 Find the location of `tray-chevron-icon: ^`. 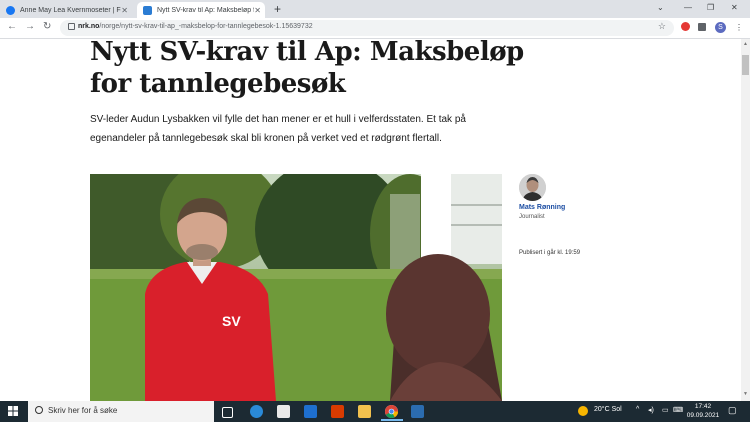

tray-chevron-icon: ^ is located at coordinates (637, 409).